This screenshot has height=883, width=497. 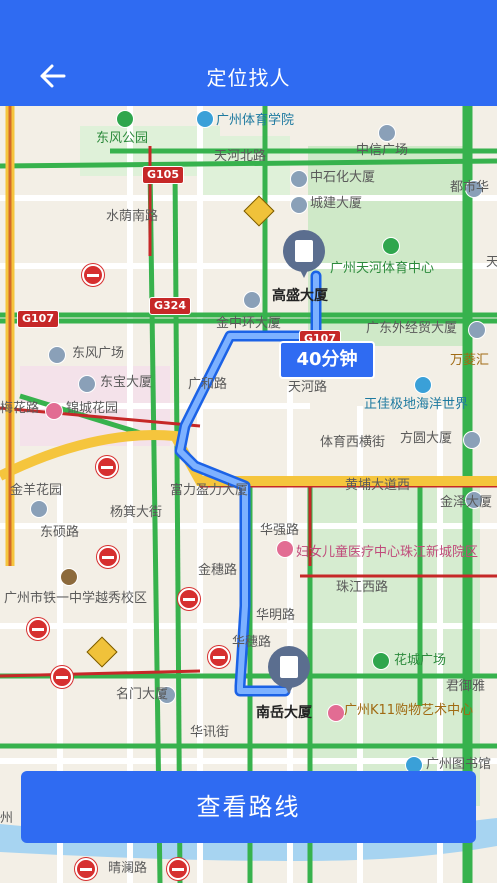 I want to click on shopping-marker-icon, so click(x=336, y=713).